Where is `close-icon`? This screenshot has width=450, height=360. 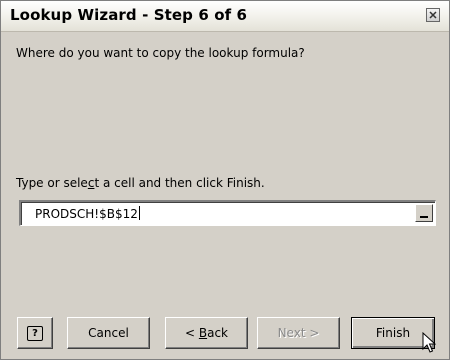
close-icon is located at coordinates (433, 15).